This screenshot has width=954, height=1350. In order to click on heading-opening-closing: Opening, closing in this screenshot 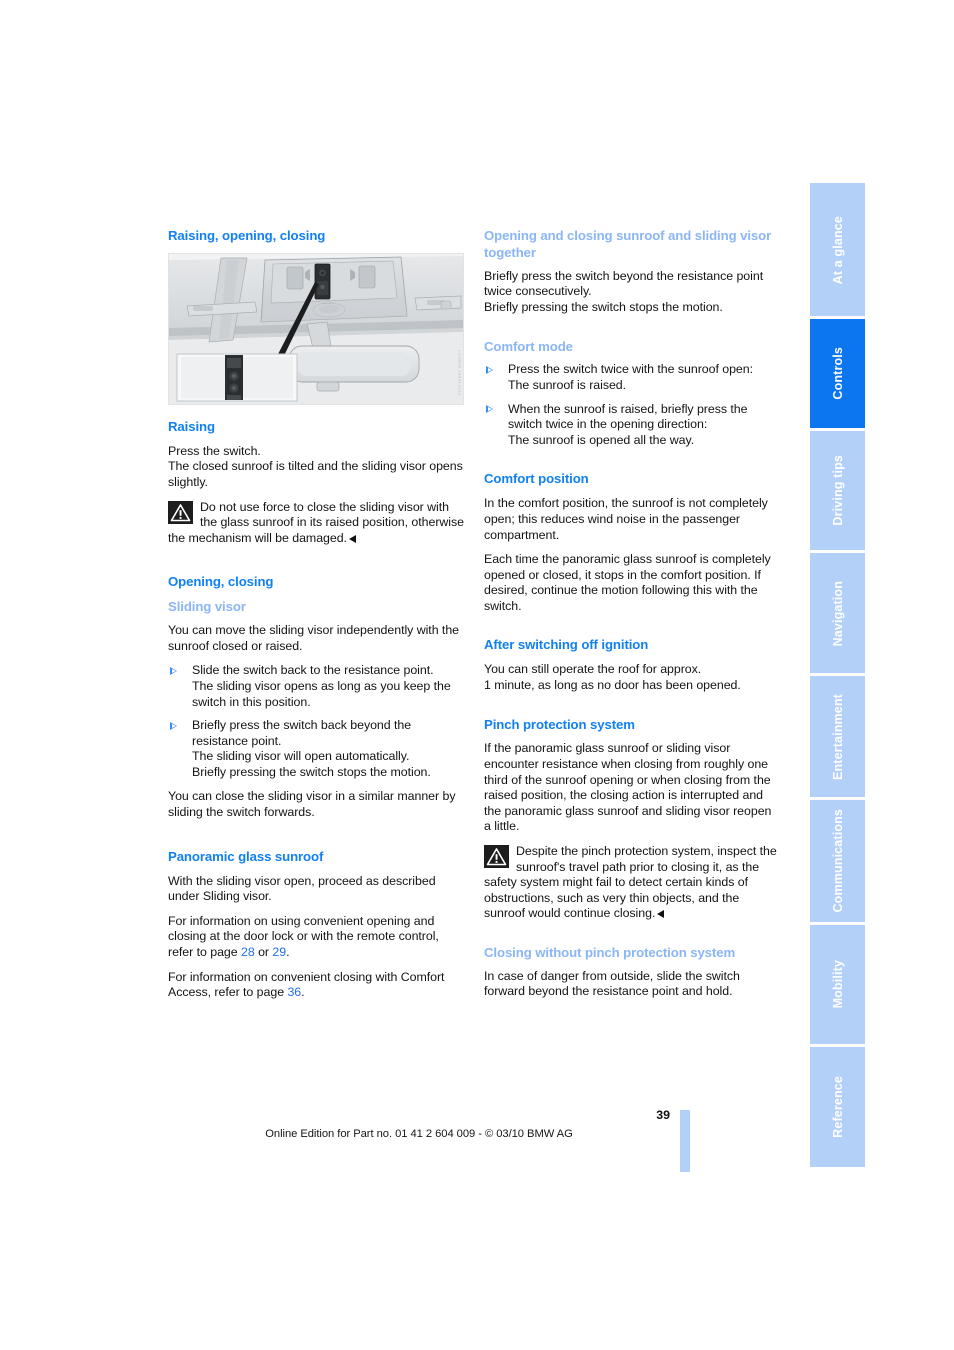, I will do `click(221, 582)`.